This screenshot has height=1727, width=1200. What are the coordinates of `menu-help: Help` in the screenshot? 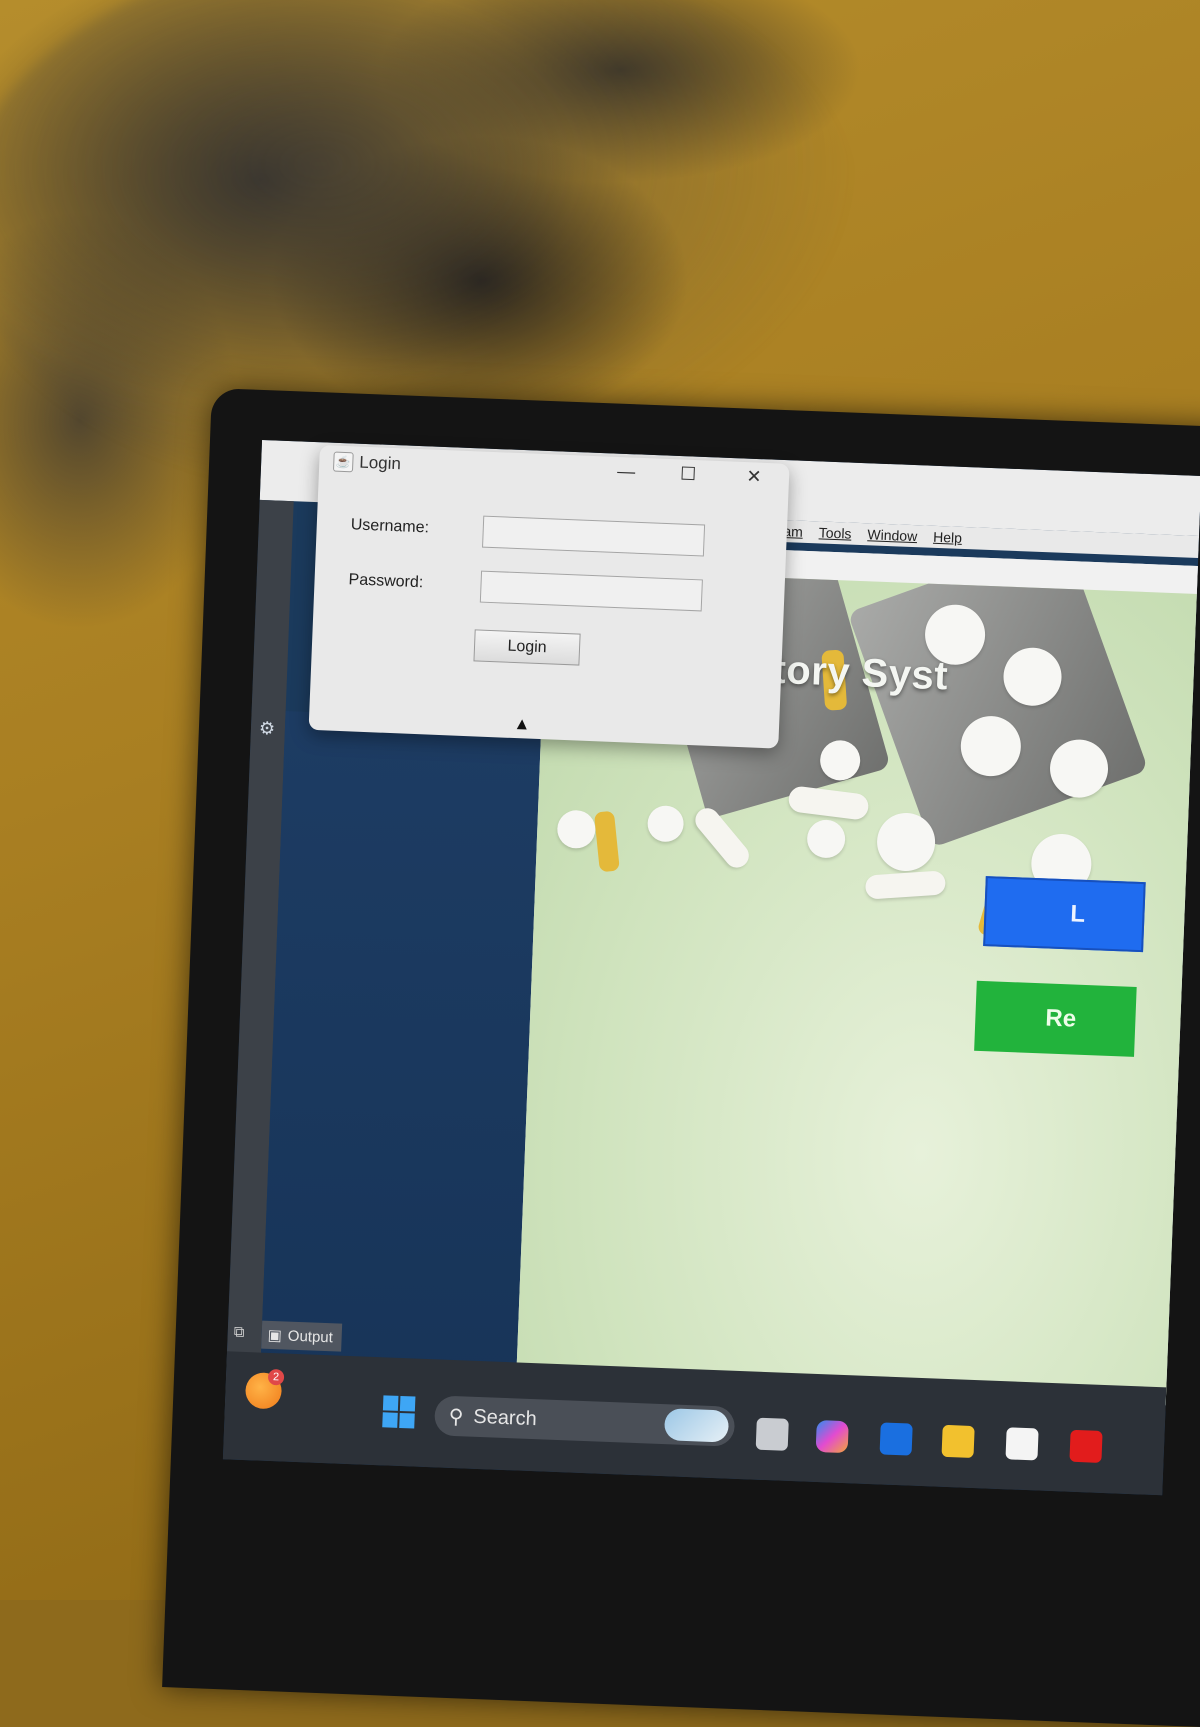 It's located at (947, 537).